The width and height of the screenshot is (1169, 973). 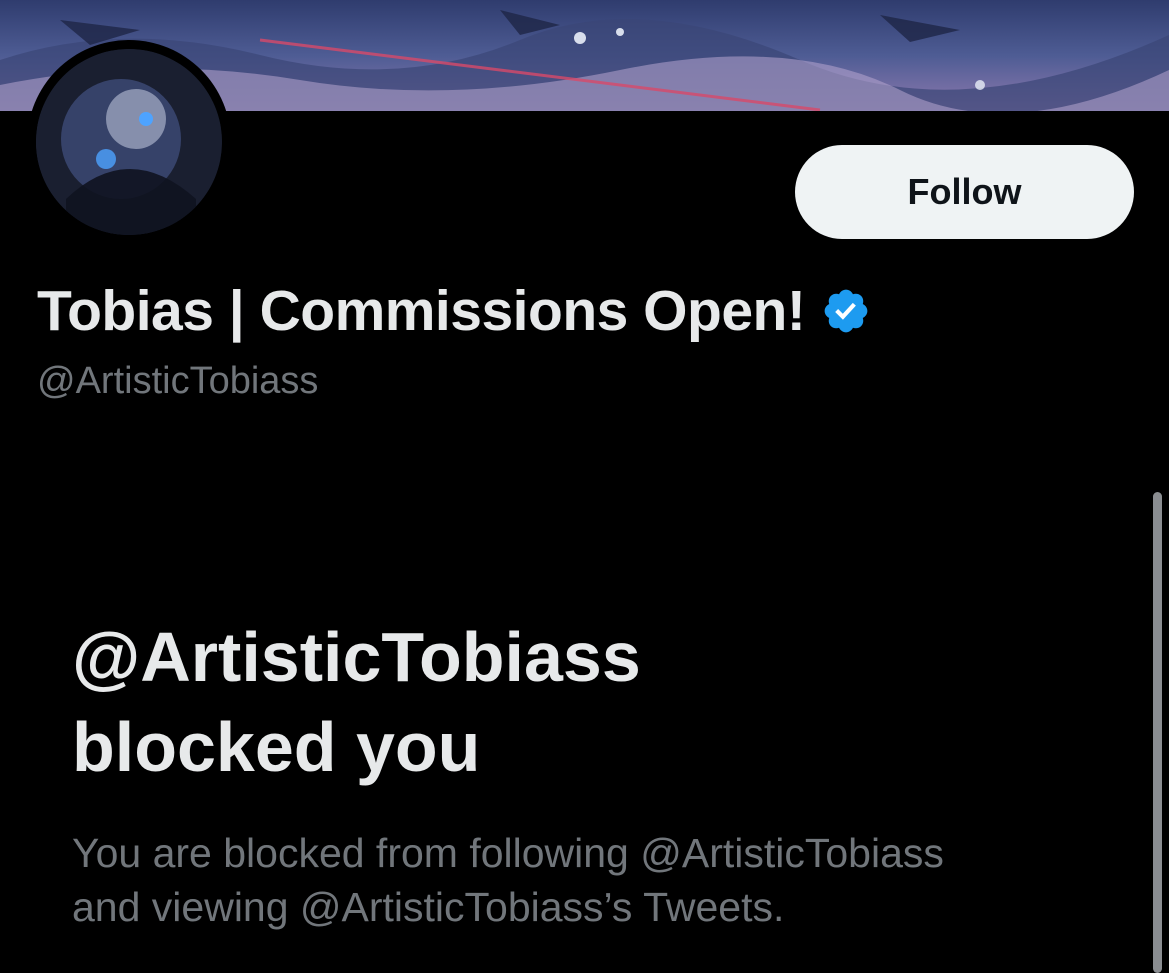 What do you see at coordinates (276, 747) in the screenshot?
I see `blocked-heading-line2: blocked you` at bounding box center [276, 747].